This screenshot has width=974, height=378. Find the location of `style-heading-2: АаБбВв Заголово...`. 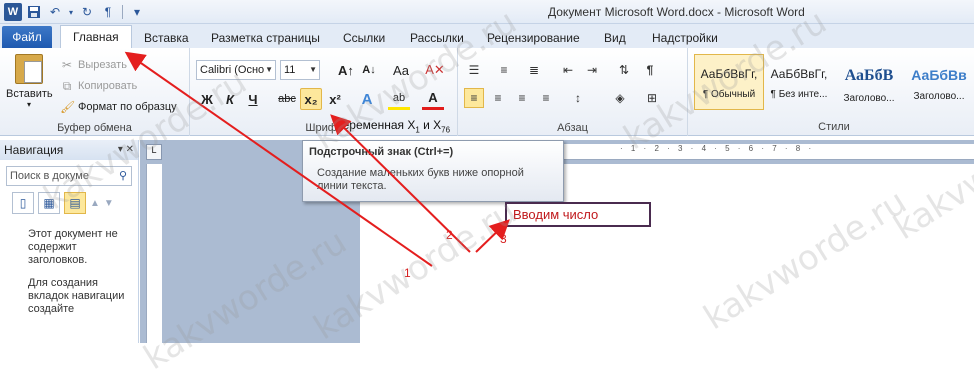

style-heading-2: АаБбВв Заголово... is located at coordinates (939, 82).